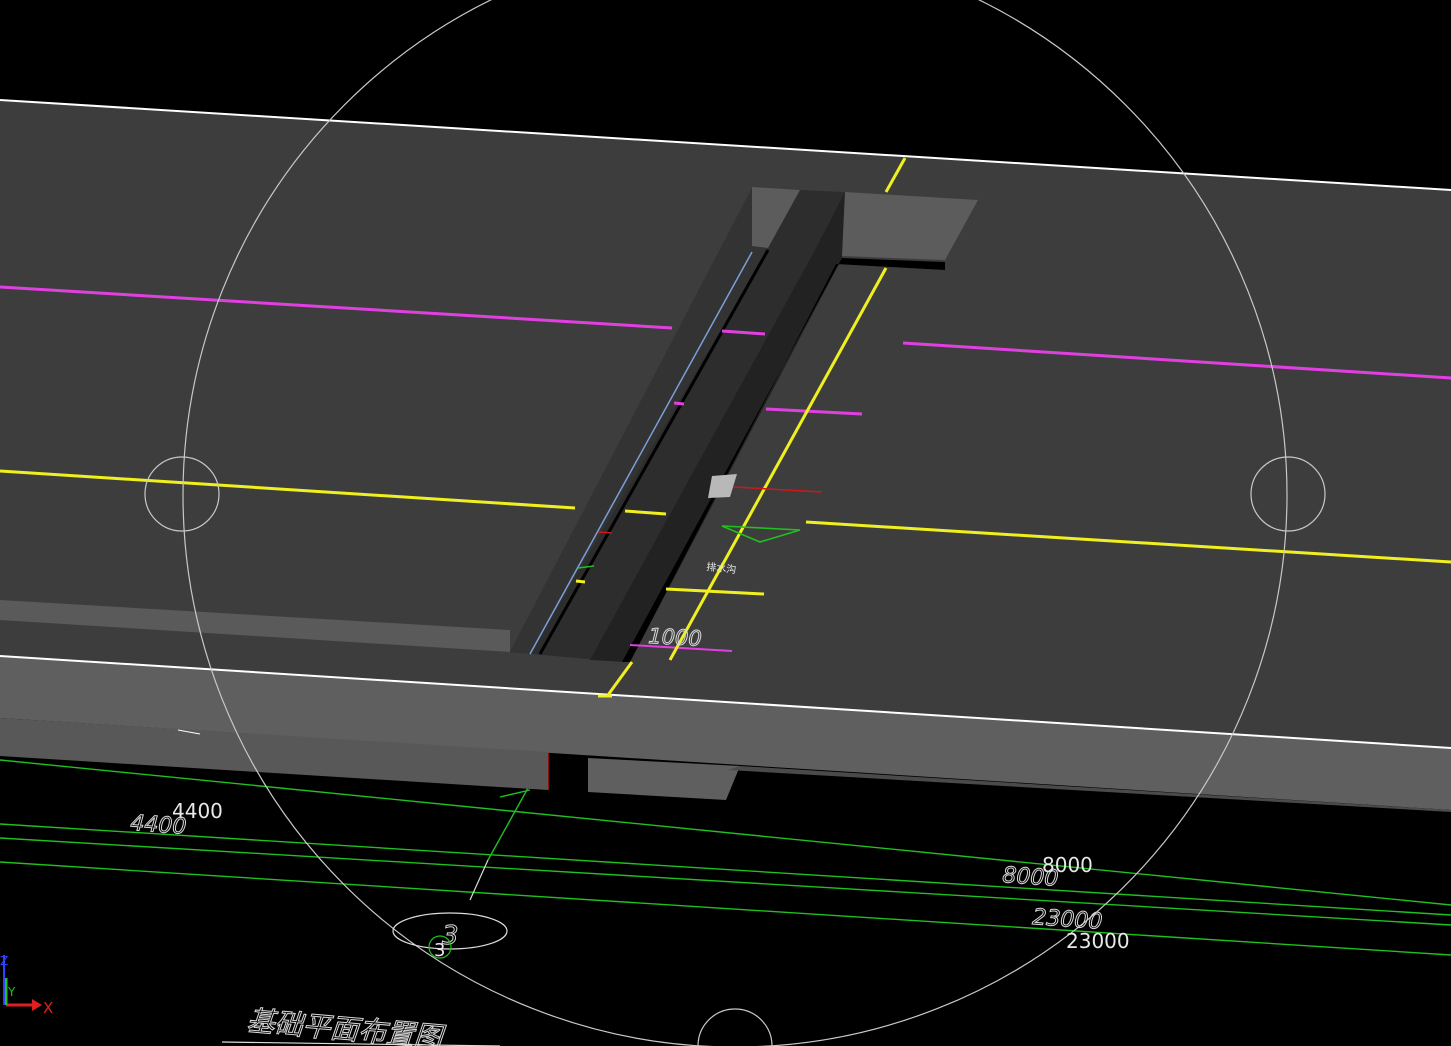  Describe the element at coordinates (11, 992) in the screenshot. I see `ucs-y-label: Y` at that location.